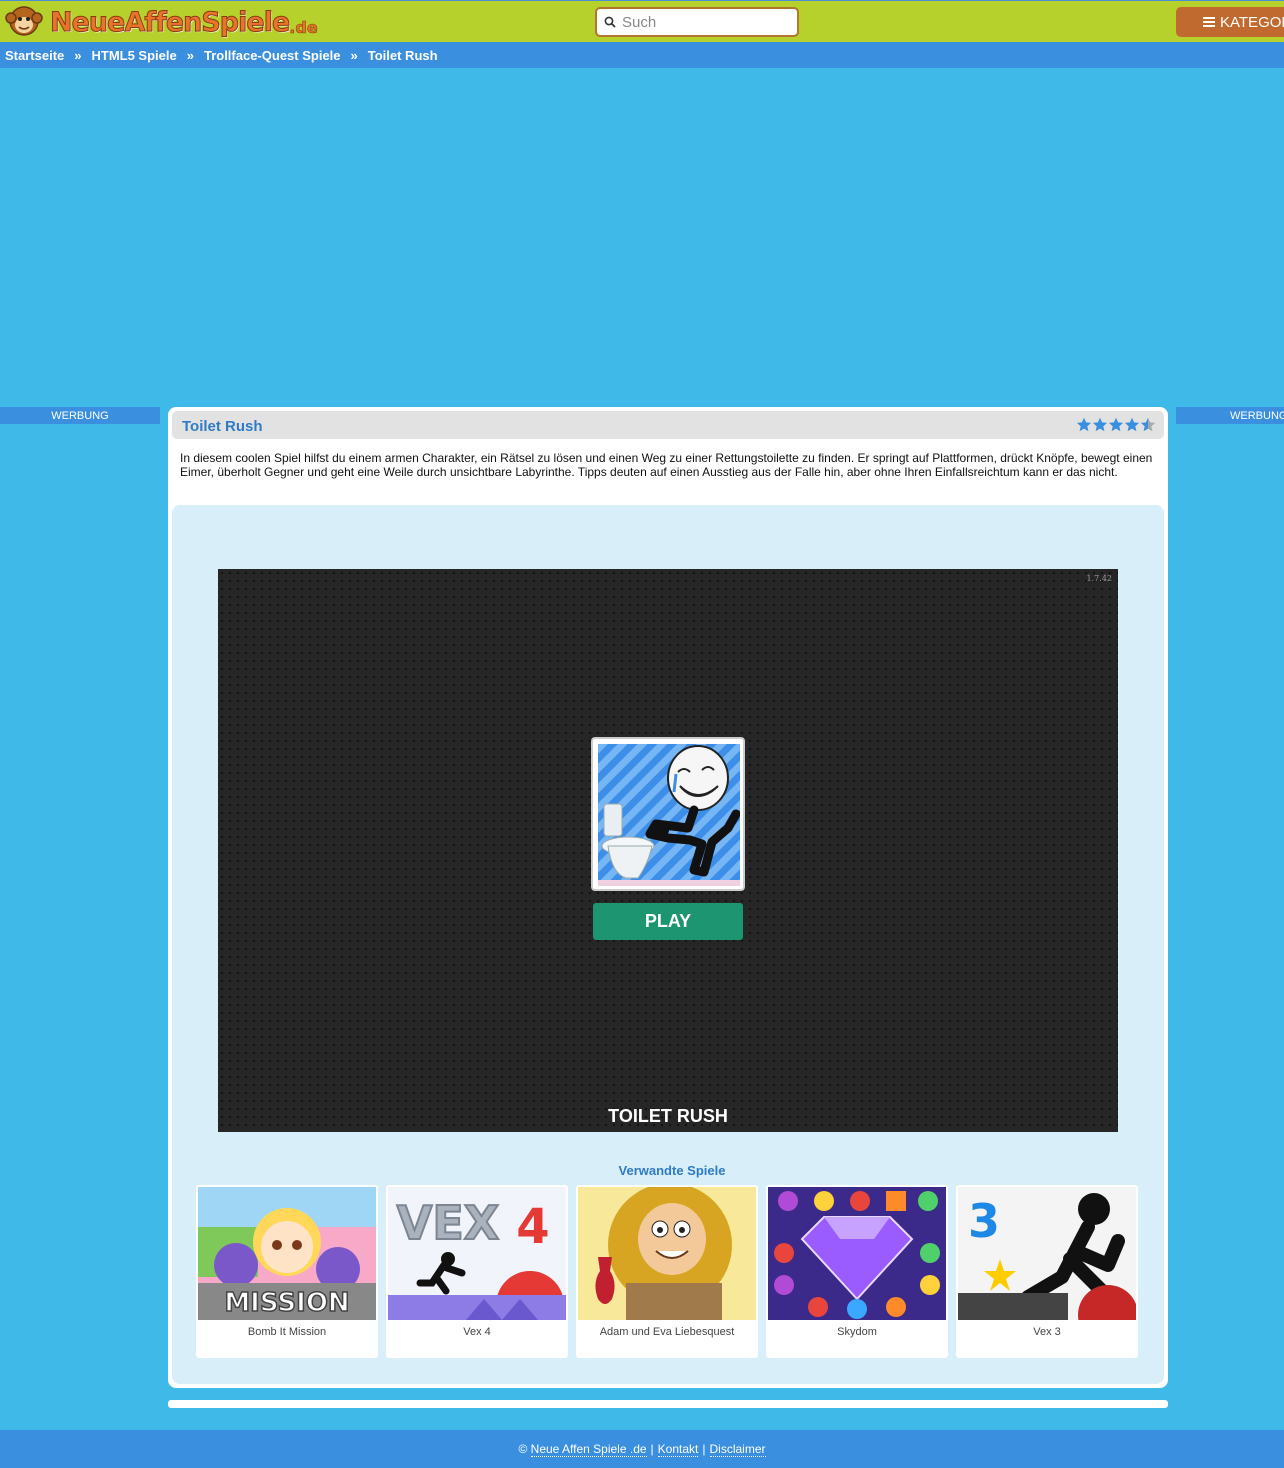 The image size is (1284, 1468). I want to click on related-game-thumbnail: VEX 4, so click(477, 1253).